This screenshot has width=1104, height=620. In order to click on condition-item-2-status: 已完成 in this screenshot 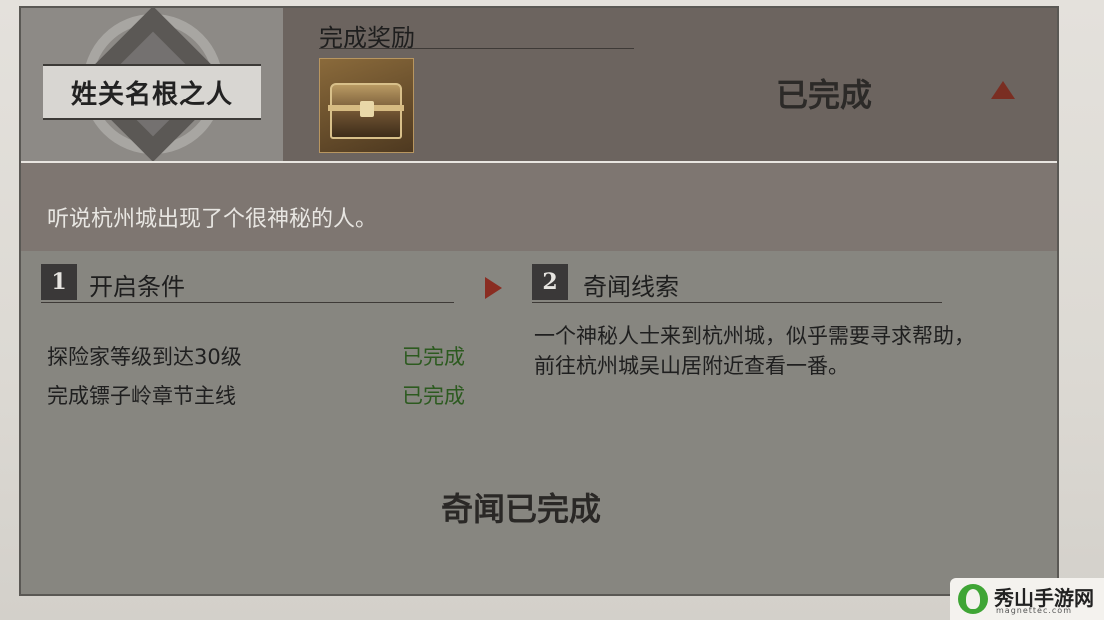, I will do `click(433, 396)`.